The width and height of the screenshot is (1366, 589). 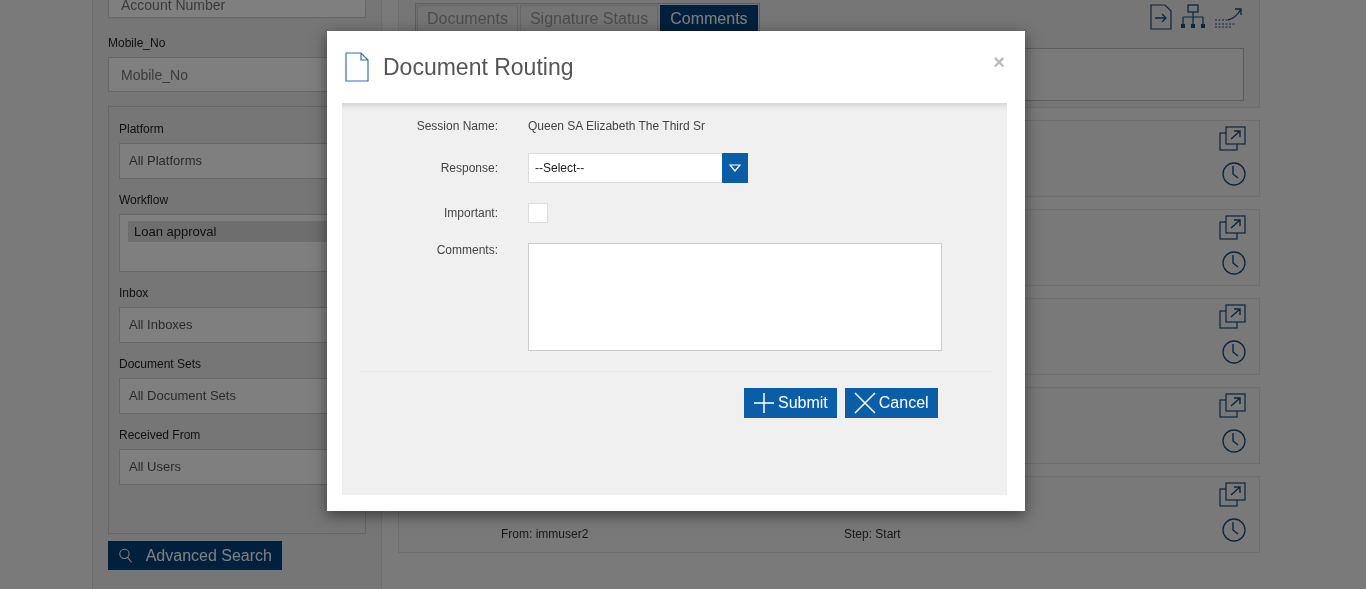 What do you see at coordinates (864, 403) in the screenshot?
I see `close-icon` at bounding box center [864, 403].